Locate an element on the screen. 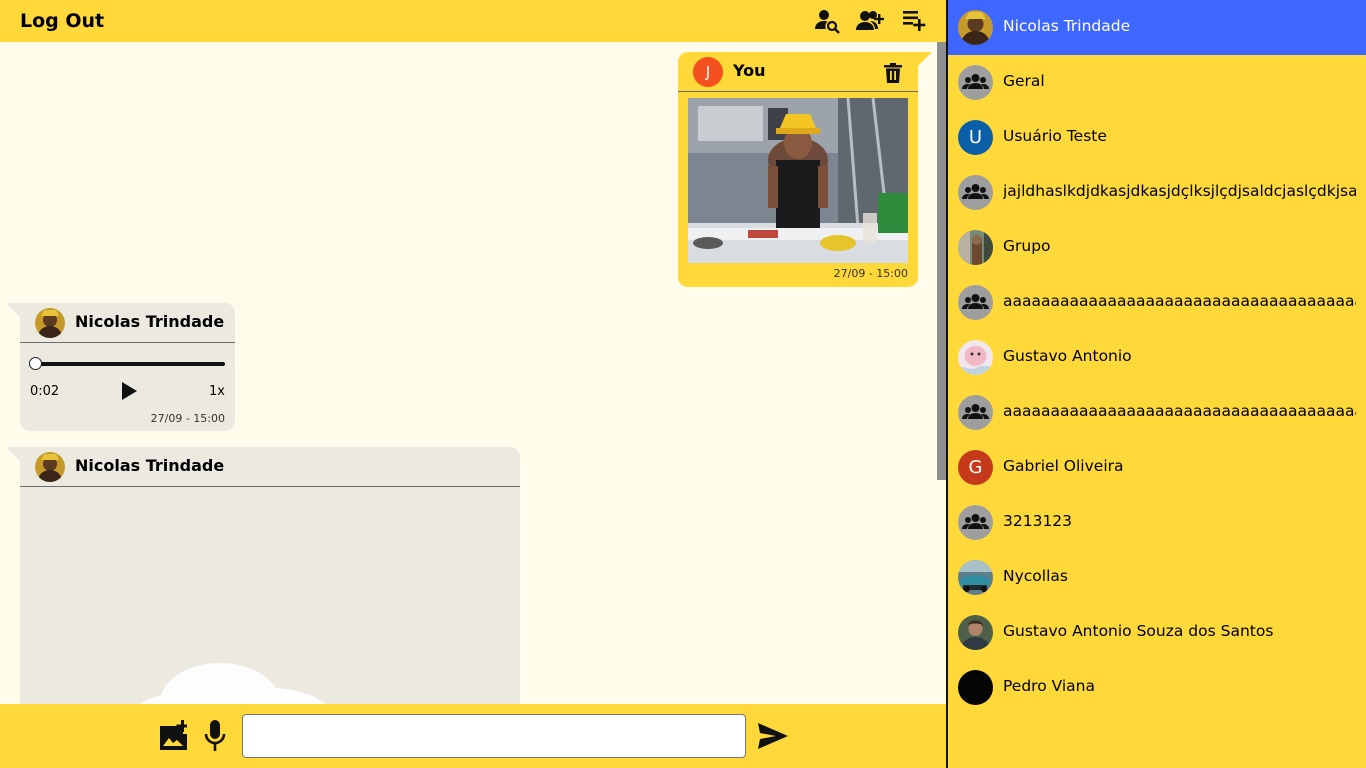  contact-item: Gustavo Antonio is located at coordinates (1157, 357).